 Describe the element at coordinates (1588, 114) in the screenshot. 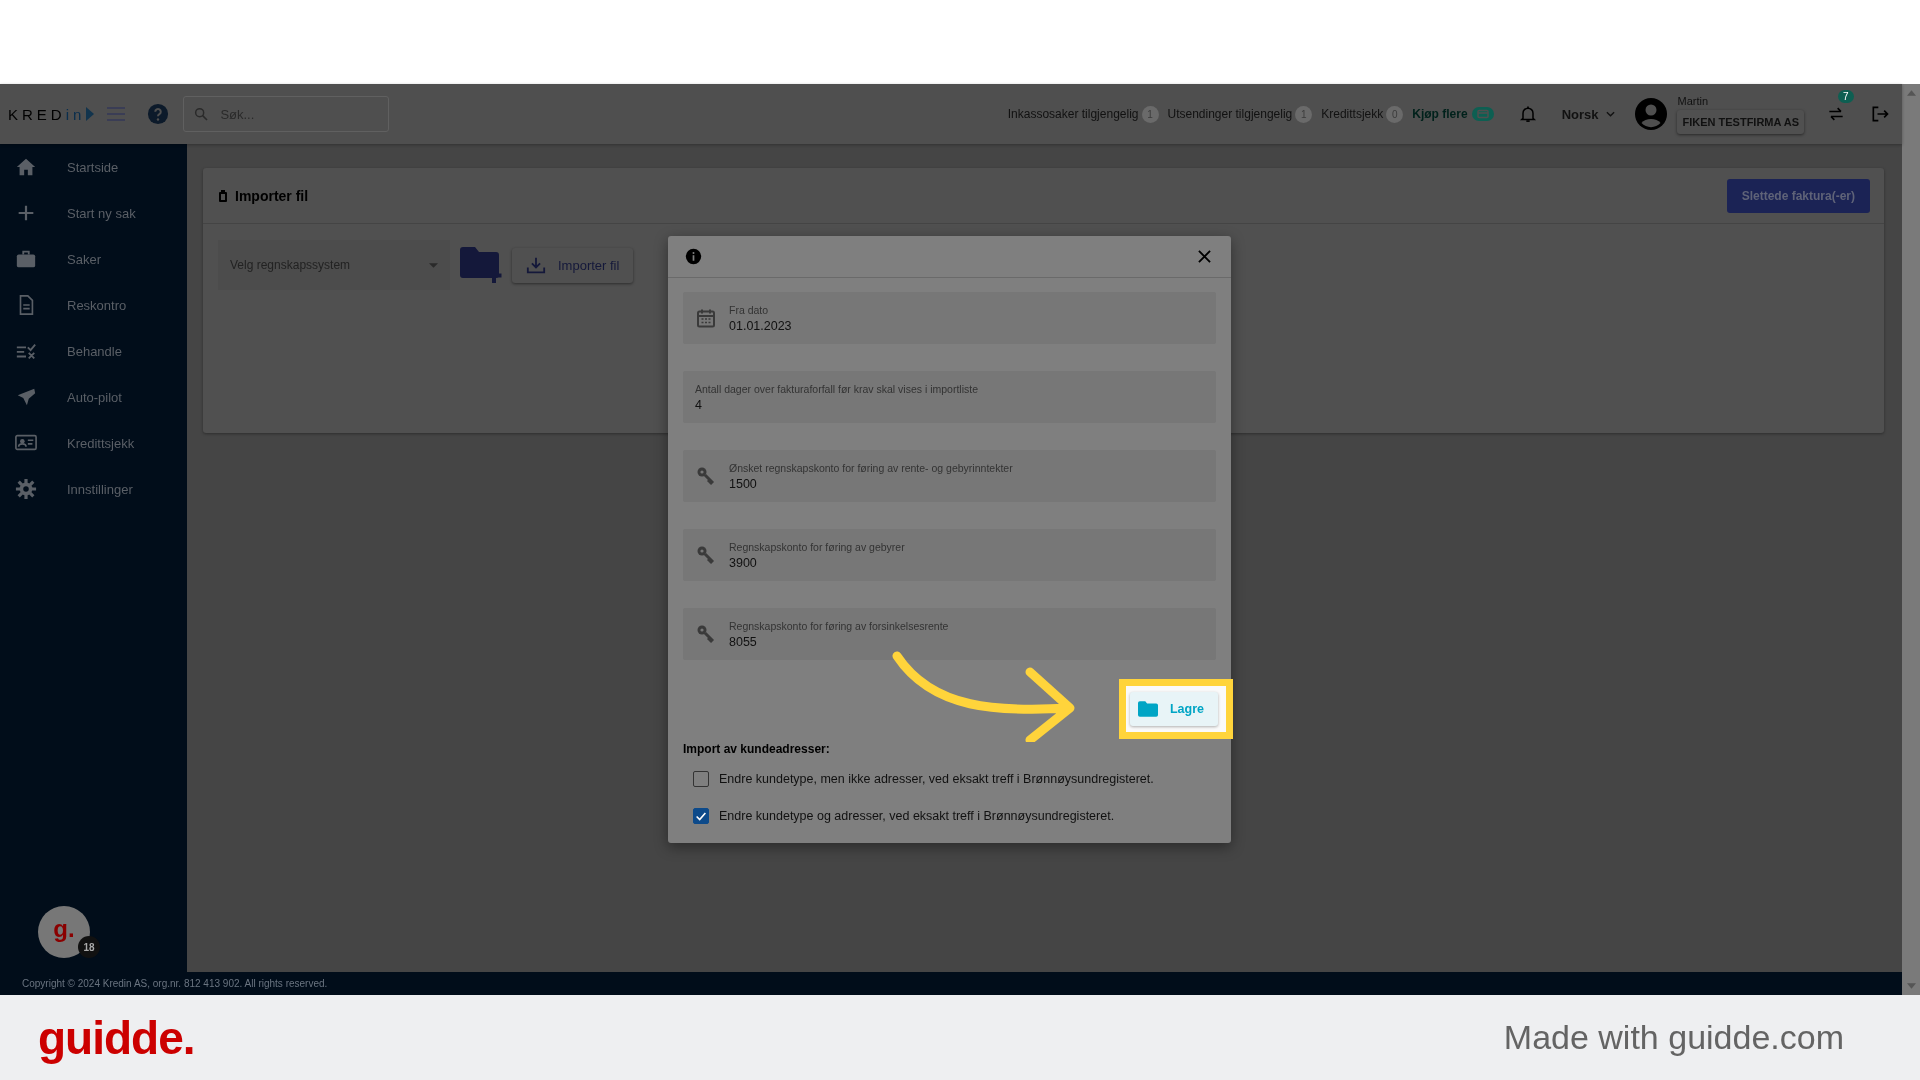

I see `language-select: Norsk` at that location.